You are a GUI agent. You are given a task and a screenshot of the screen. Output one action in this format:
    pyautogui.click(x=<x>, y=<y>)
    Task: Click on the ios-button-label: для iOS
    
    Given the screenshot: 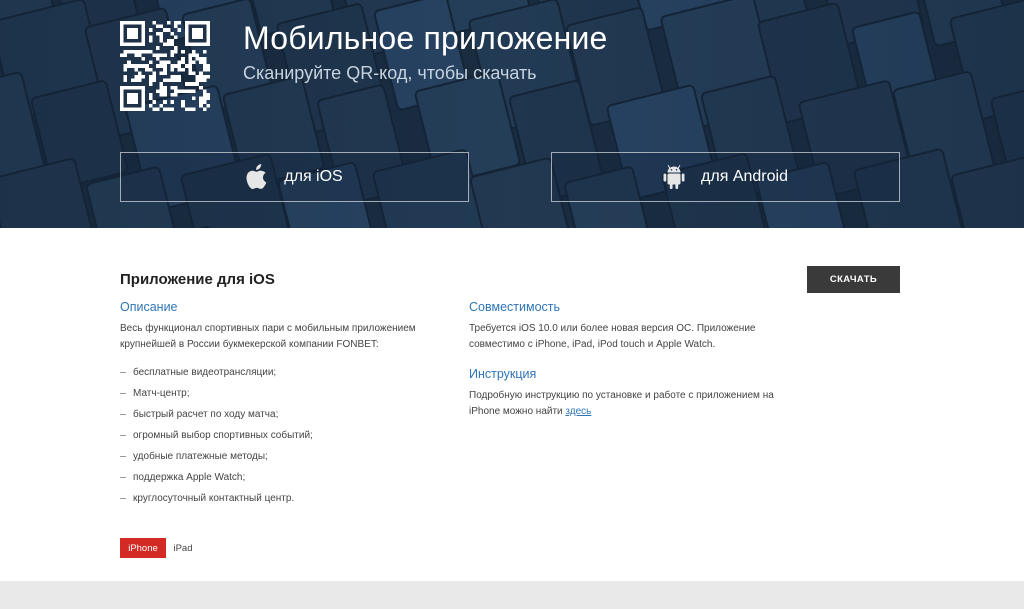 What is the action you would take?
    pyautogui.click(x=313, y=176)
    